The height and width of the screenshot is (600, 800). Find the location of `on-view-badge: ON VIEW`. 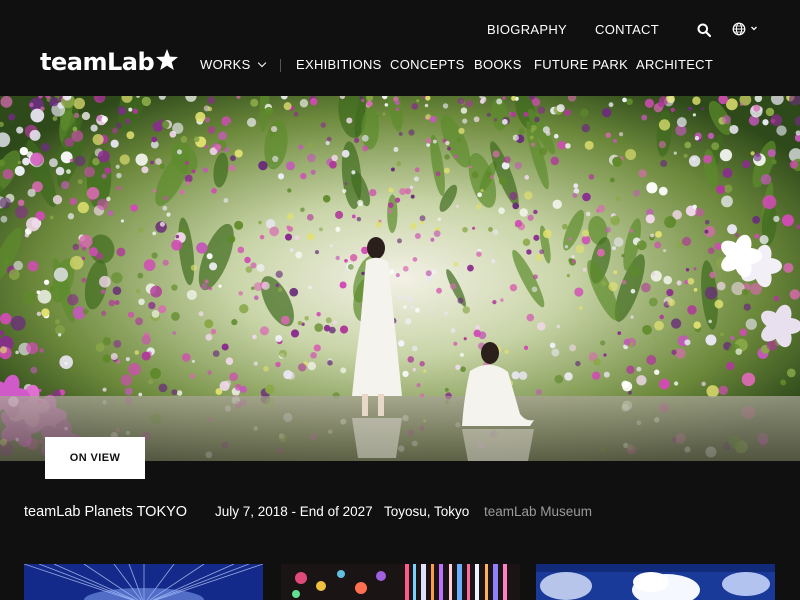

on-view-badge: ON VIEW is located at coordinates (95, 458).